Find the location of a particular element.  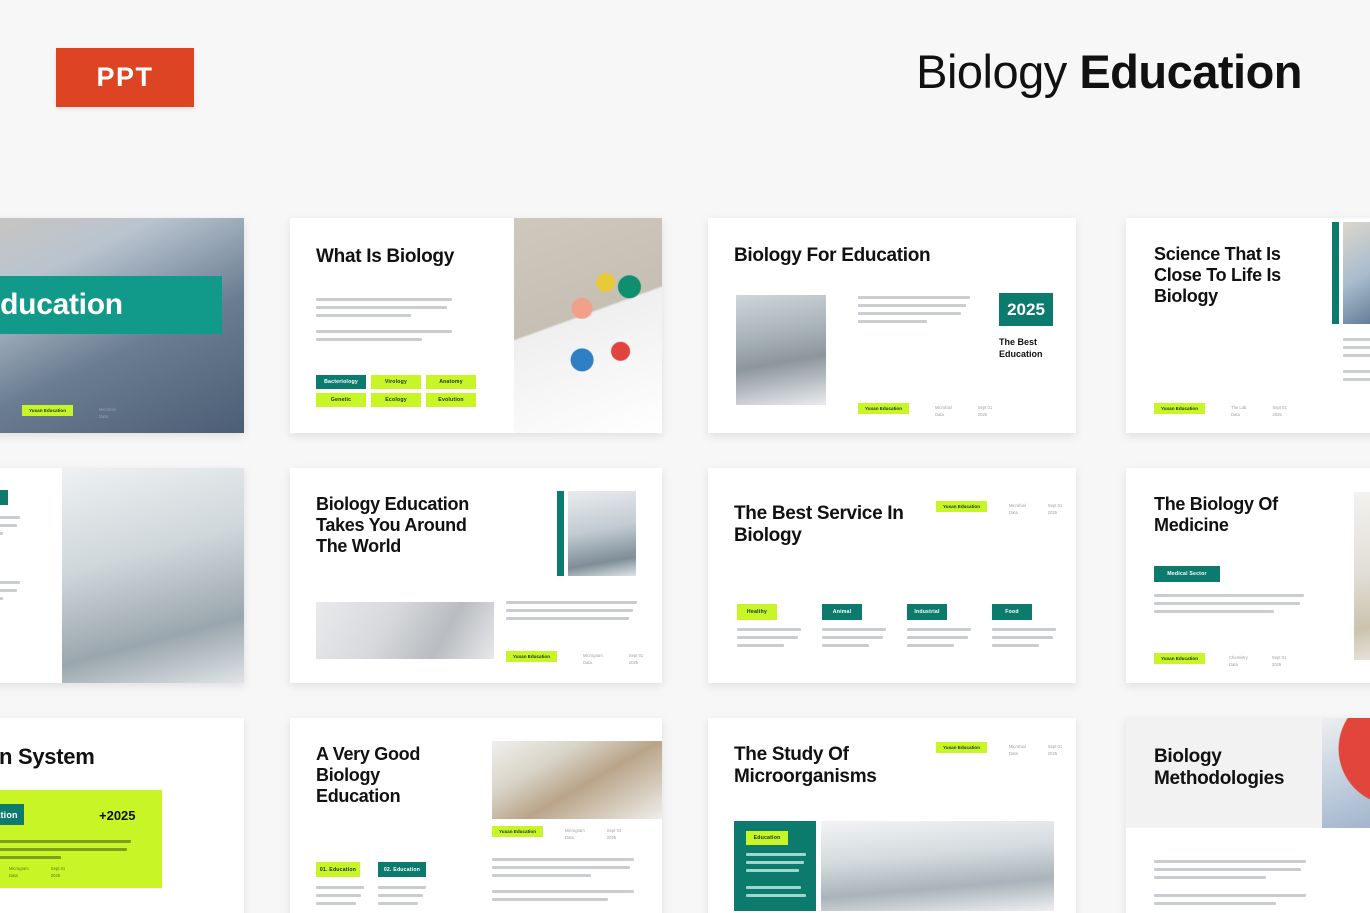

panel-text is located at coordinates (65, 852).